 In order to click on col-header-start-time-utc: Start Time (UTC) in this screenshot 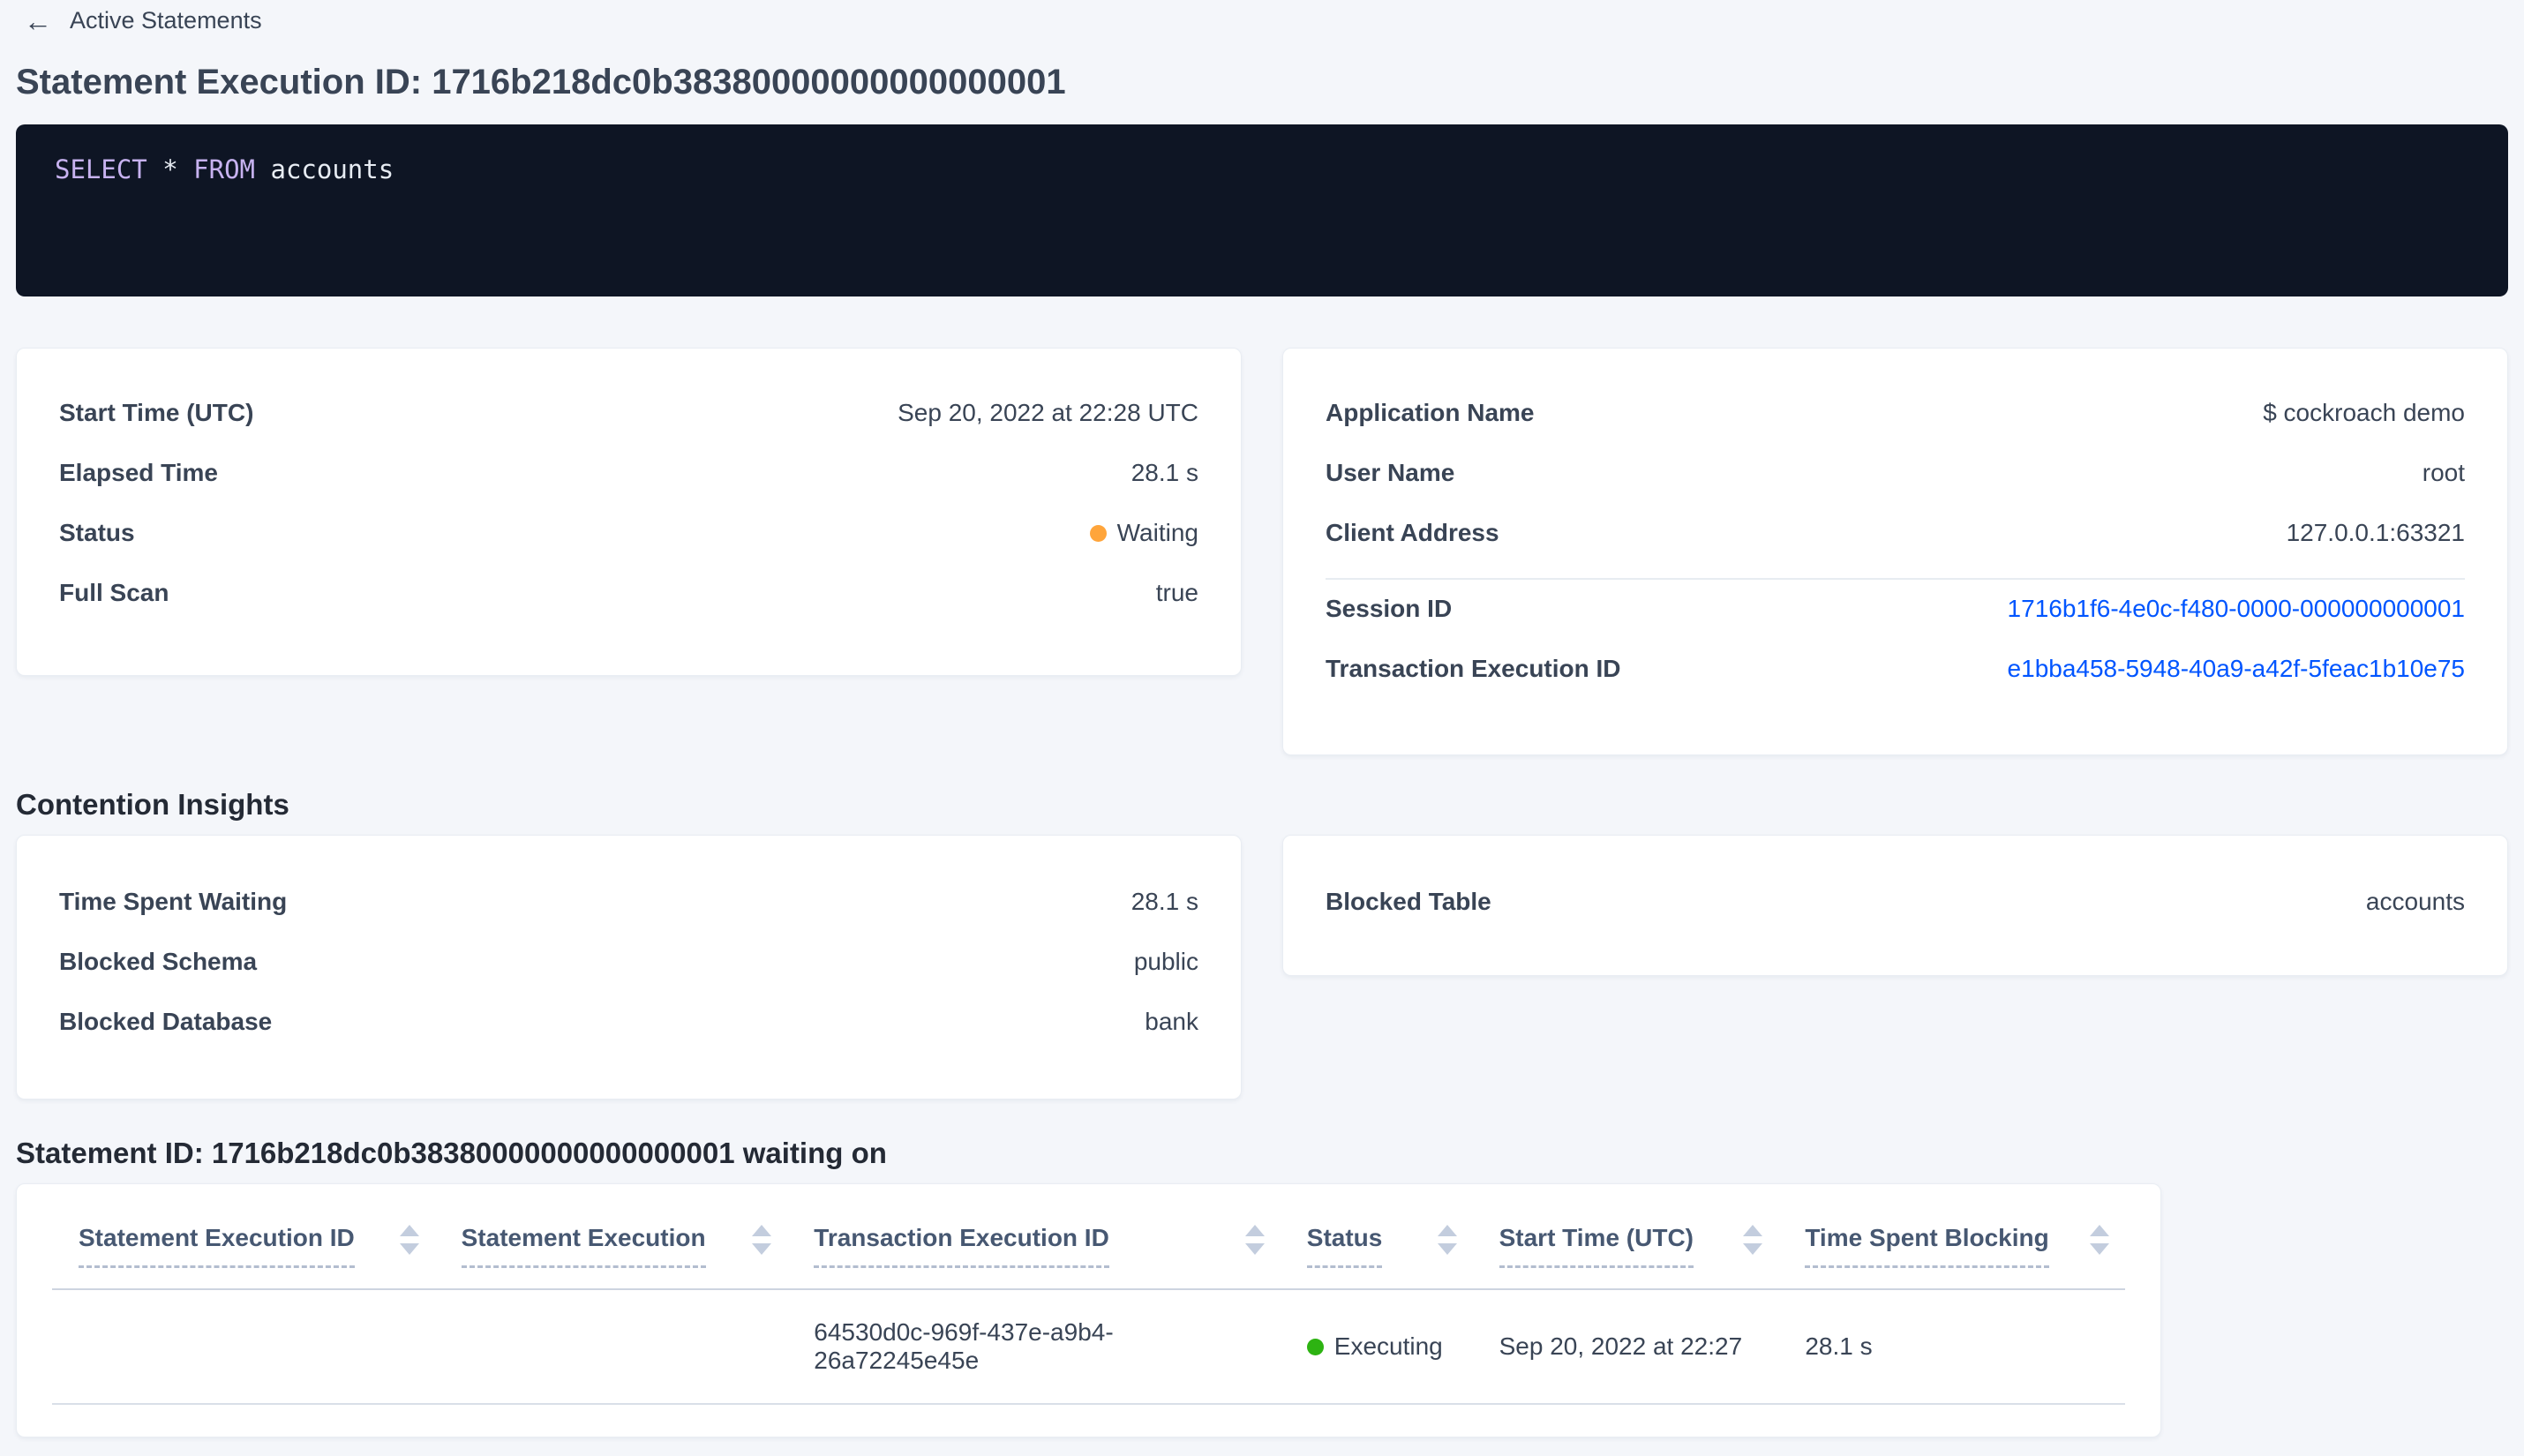, I will do `click(1652, 1245)`.